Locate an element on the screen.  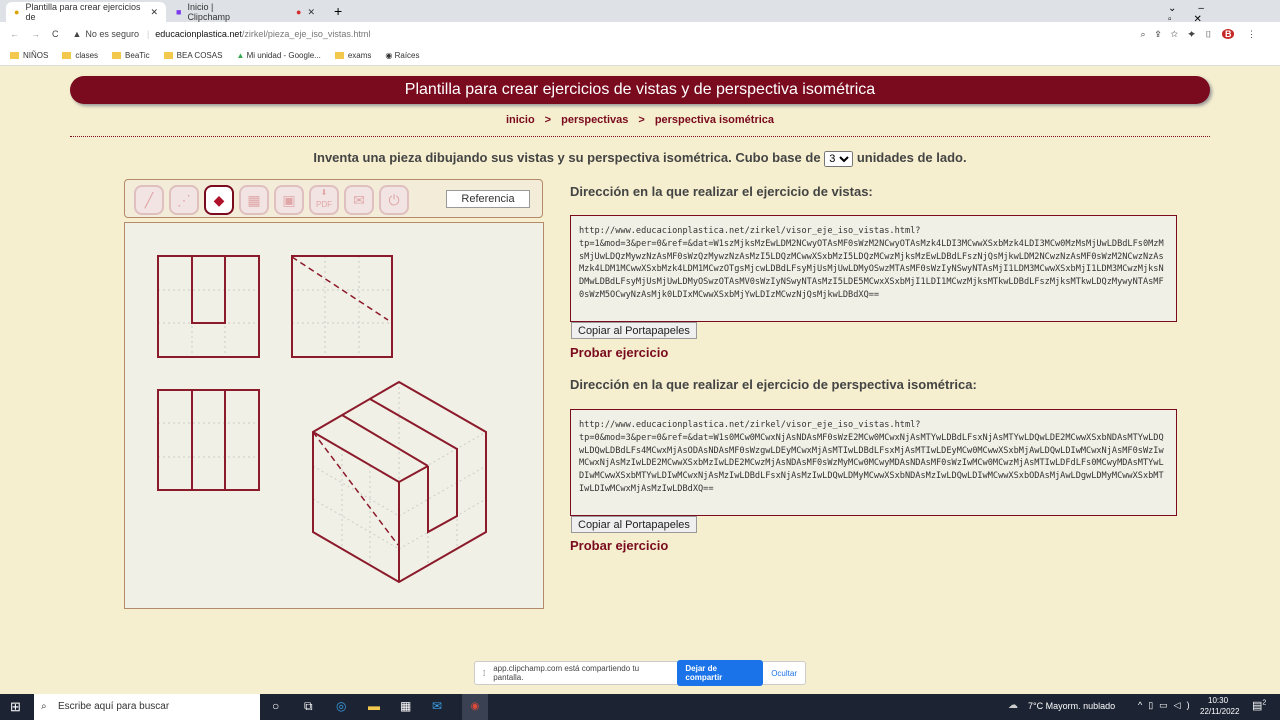
clock-date: 22/11/2022 is located at coordinates (1219, 711).